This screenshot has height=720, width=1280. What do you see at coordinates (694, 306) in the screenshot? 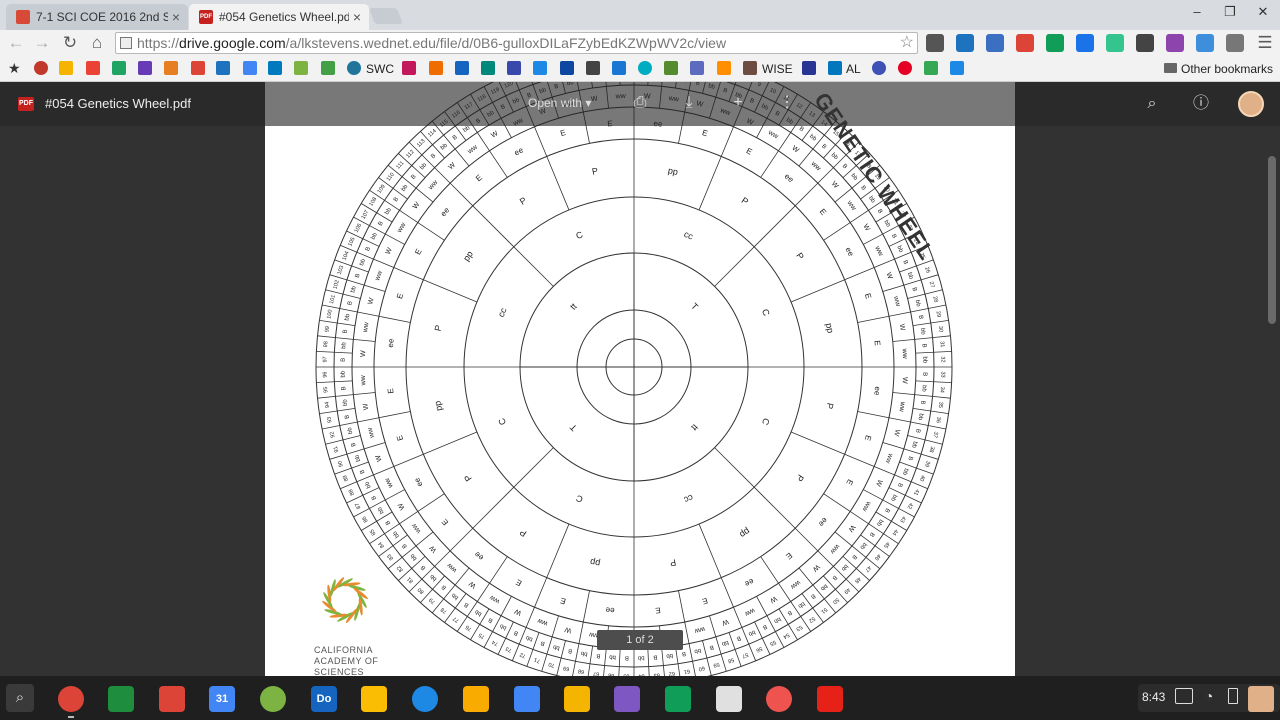
I see `wheel-allele-label: T` at bounding box center [694, 306].